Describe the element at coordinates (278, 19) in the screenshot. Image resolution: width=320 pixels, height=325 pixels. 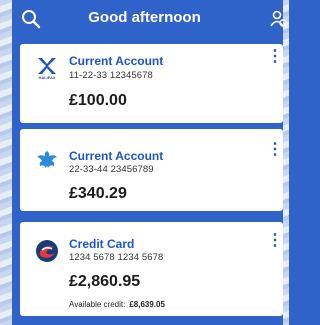
I see `profile-icon` at that location.